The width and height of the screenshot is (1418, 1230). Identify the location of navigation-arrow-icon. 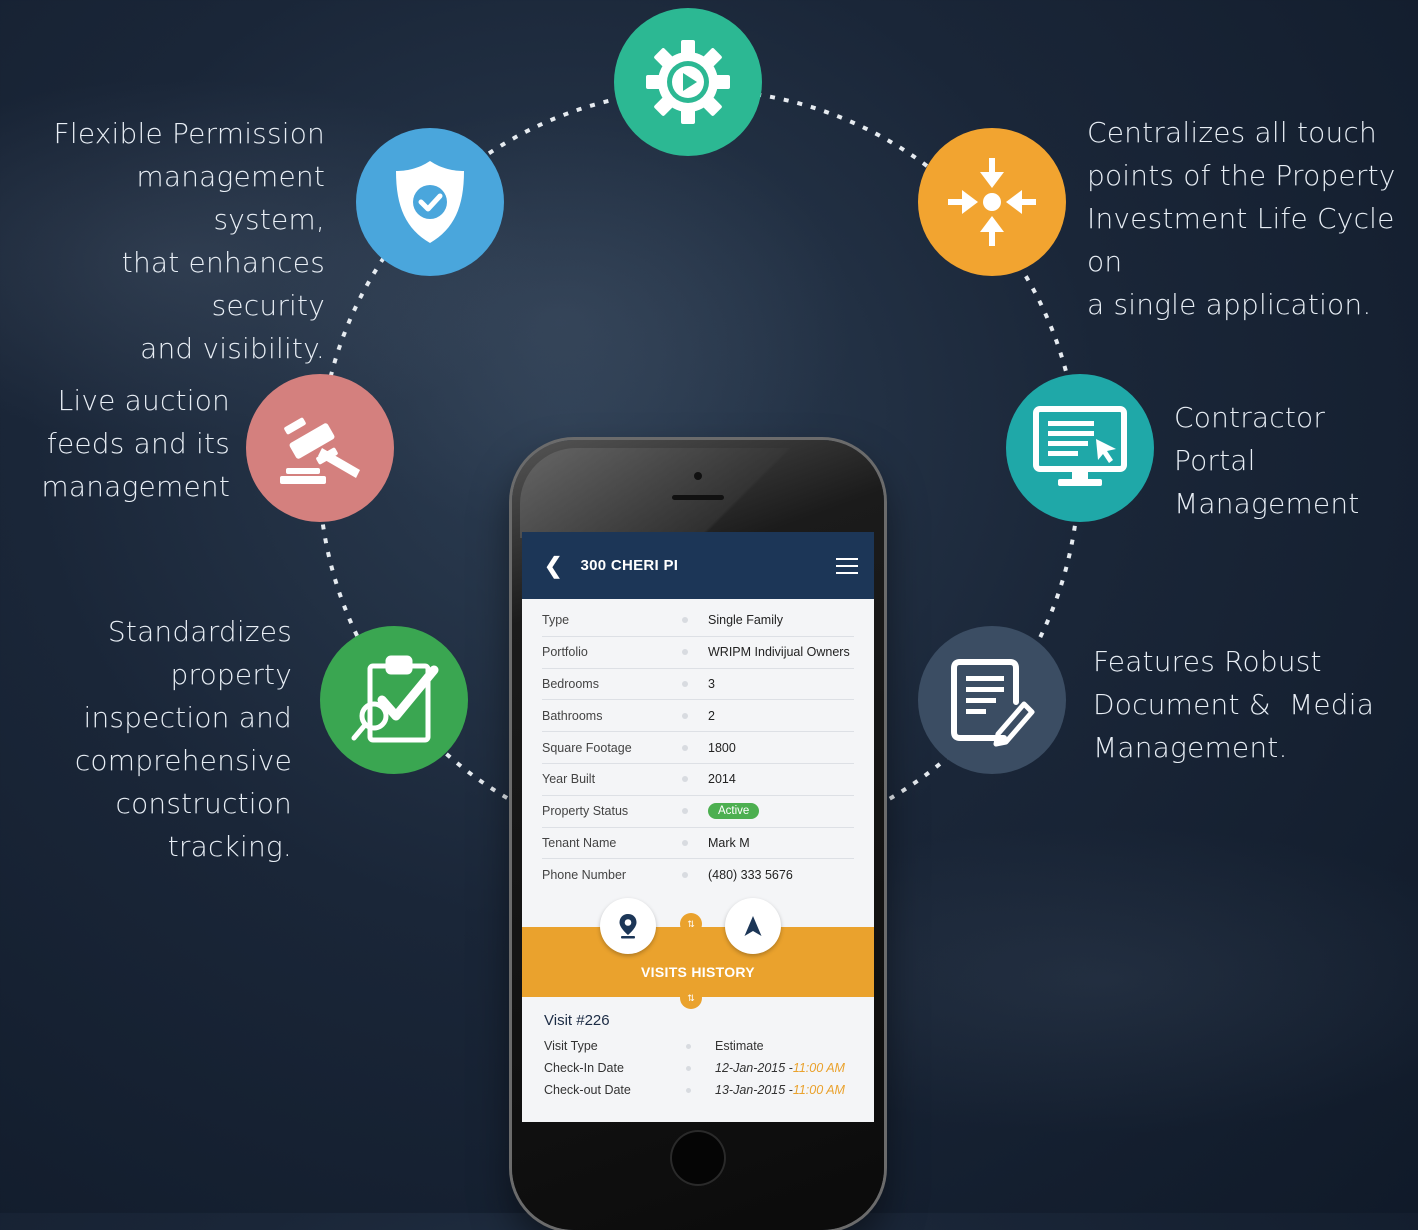
(753, 926).